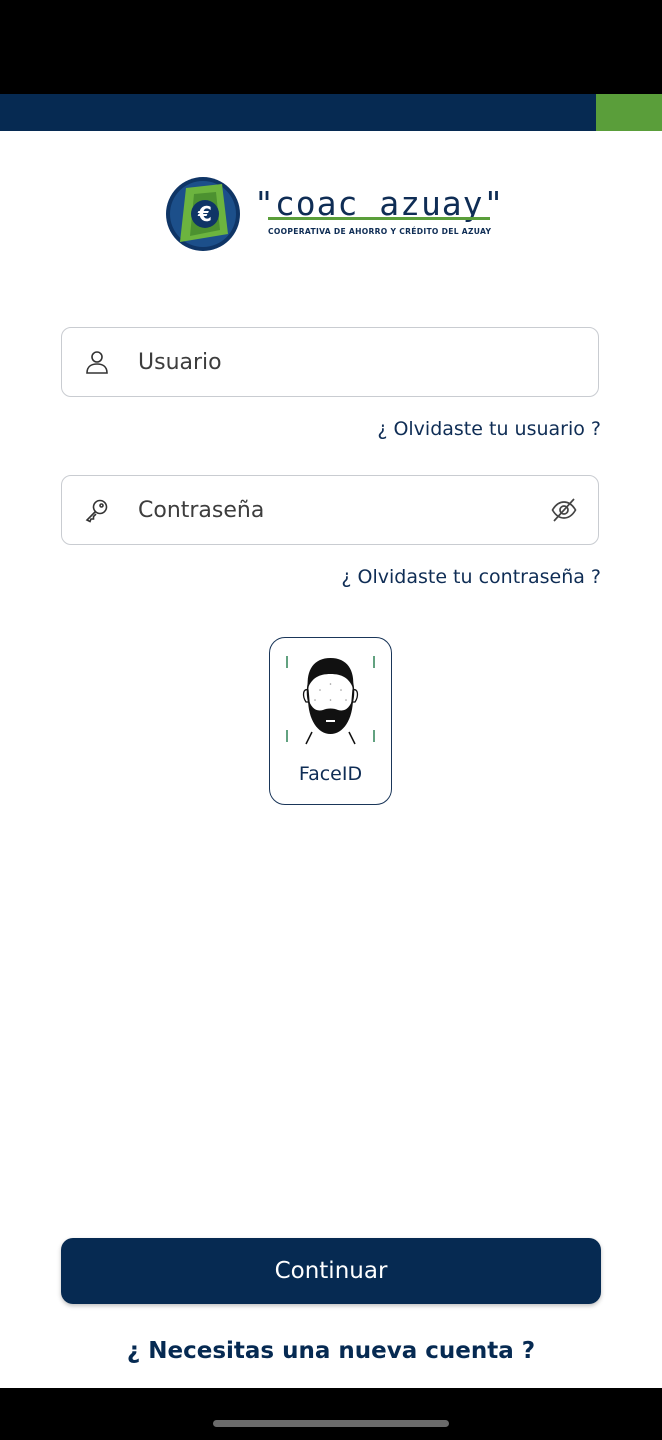  What do you see at coordinates (97, 362) in the screenshot?
I see `user-icon` at bounding box center [97, 362].